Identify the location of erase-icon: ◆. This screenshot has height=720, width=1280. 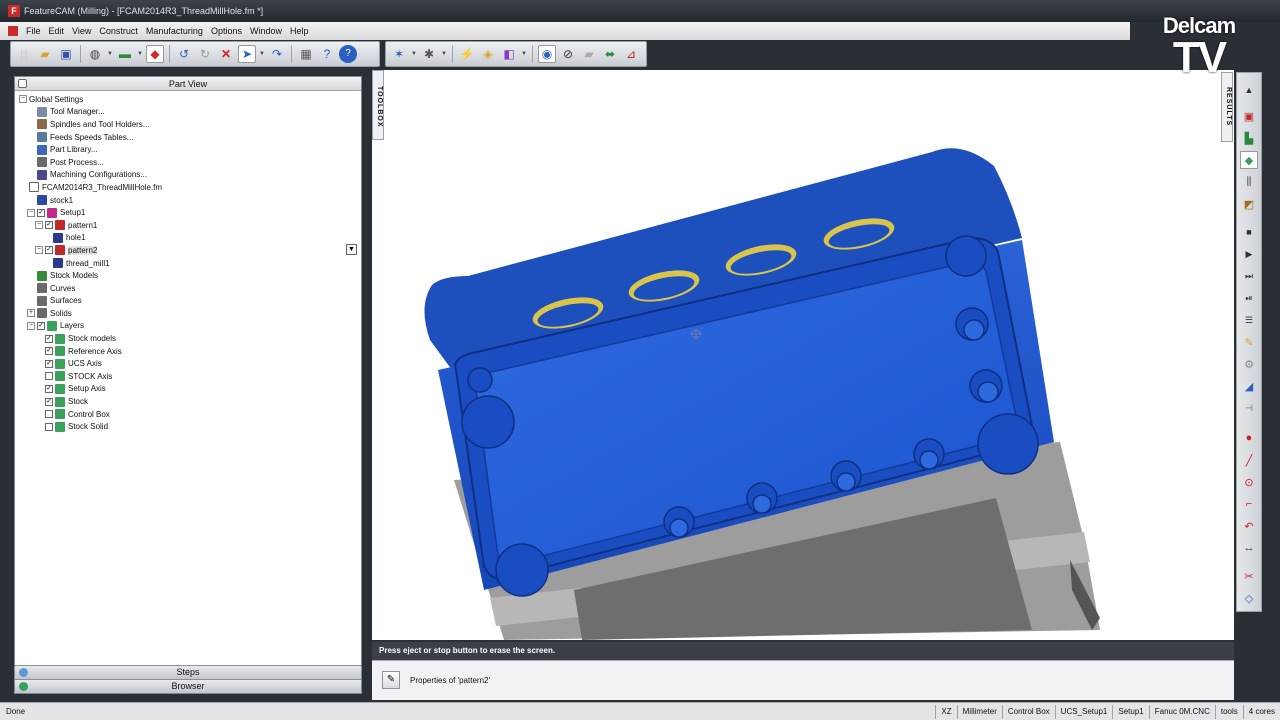
(155, 54).